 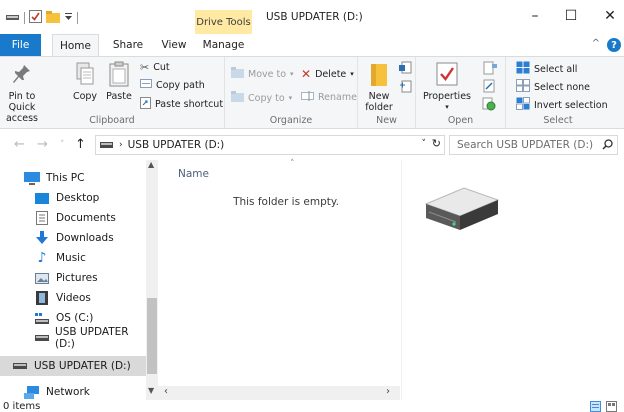 What do you see at coordinates (75, 45) in the screenshot?
I see `tab-home: Home` at bounding box center [75, 45].